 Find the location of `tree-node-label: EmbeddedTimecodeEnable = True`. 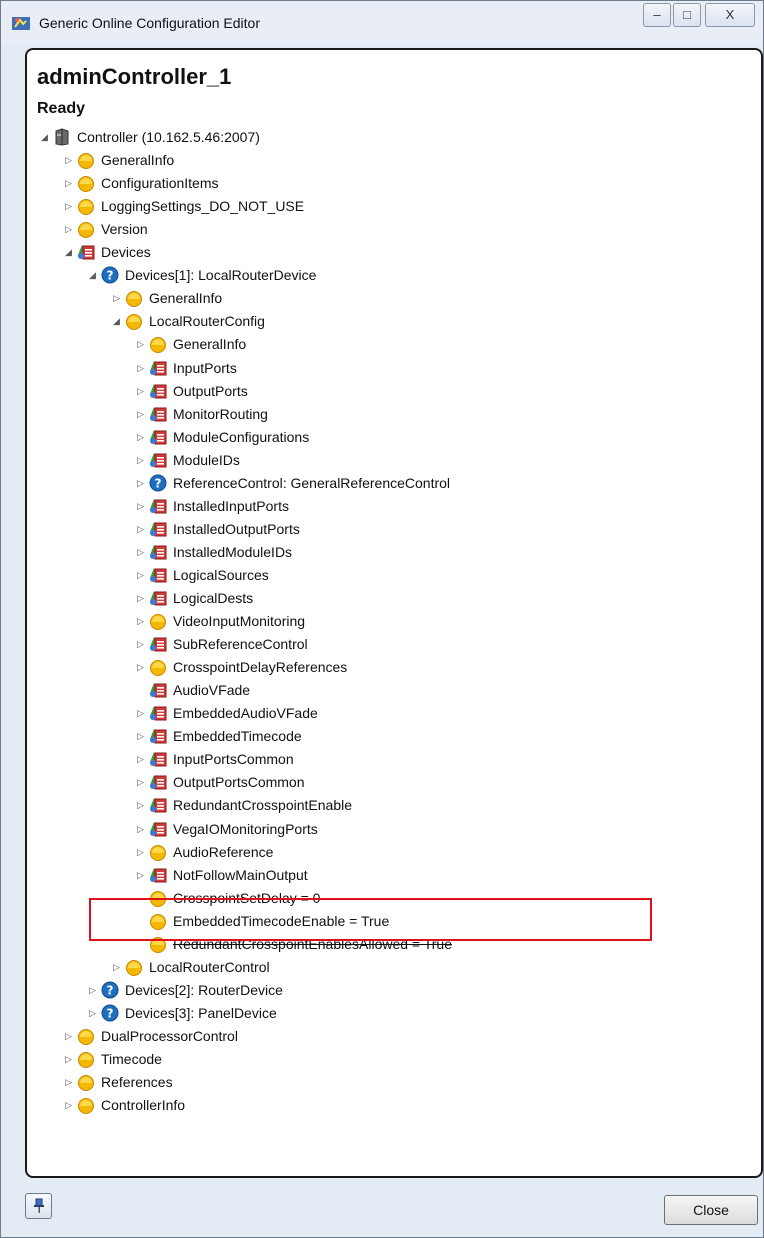

tree-node-label: EmbeddedTimecodeEnable = True is located at coordinates (281, 920).